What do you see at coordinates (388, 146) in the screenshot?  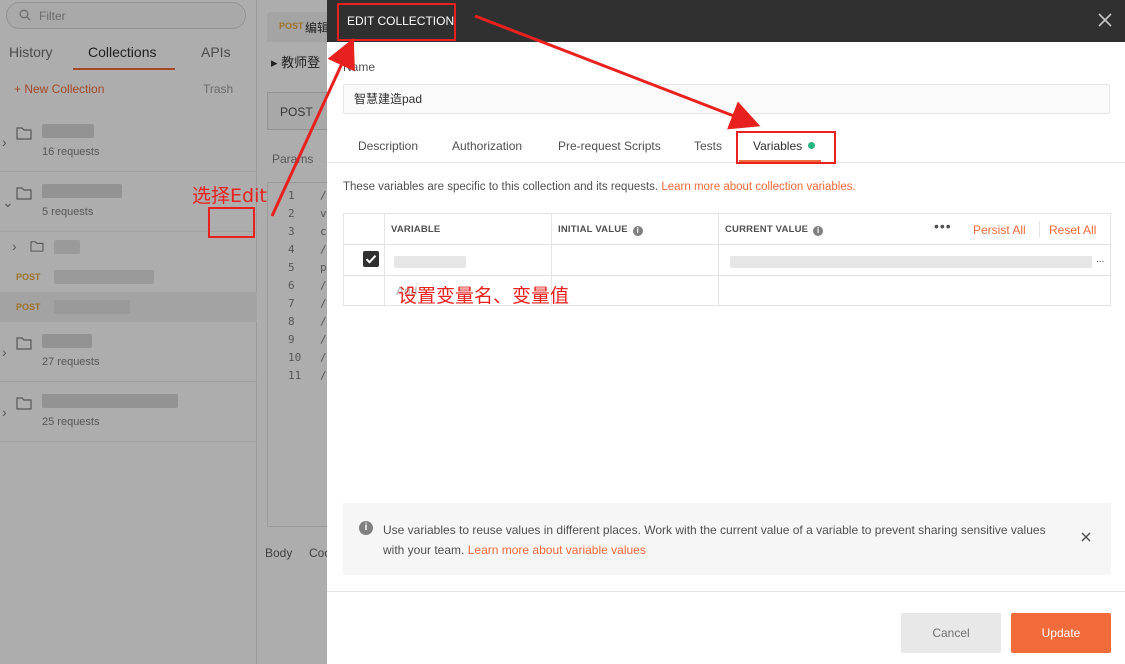 I see `tab-description: Description` at bounding box center [388, 146].